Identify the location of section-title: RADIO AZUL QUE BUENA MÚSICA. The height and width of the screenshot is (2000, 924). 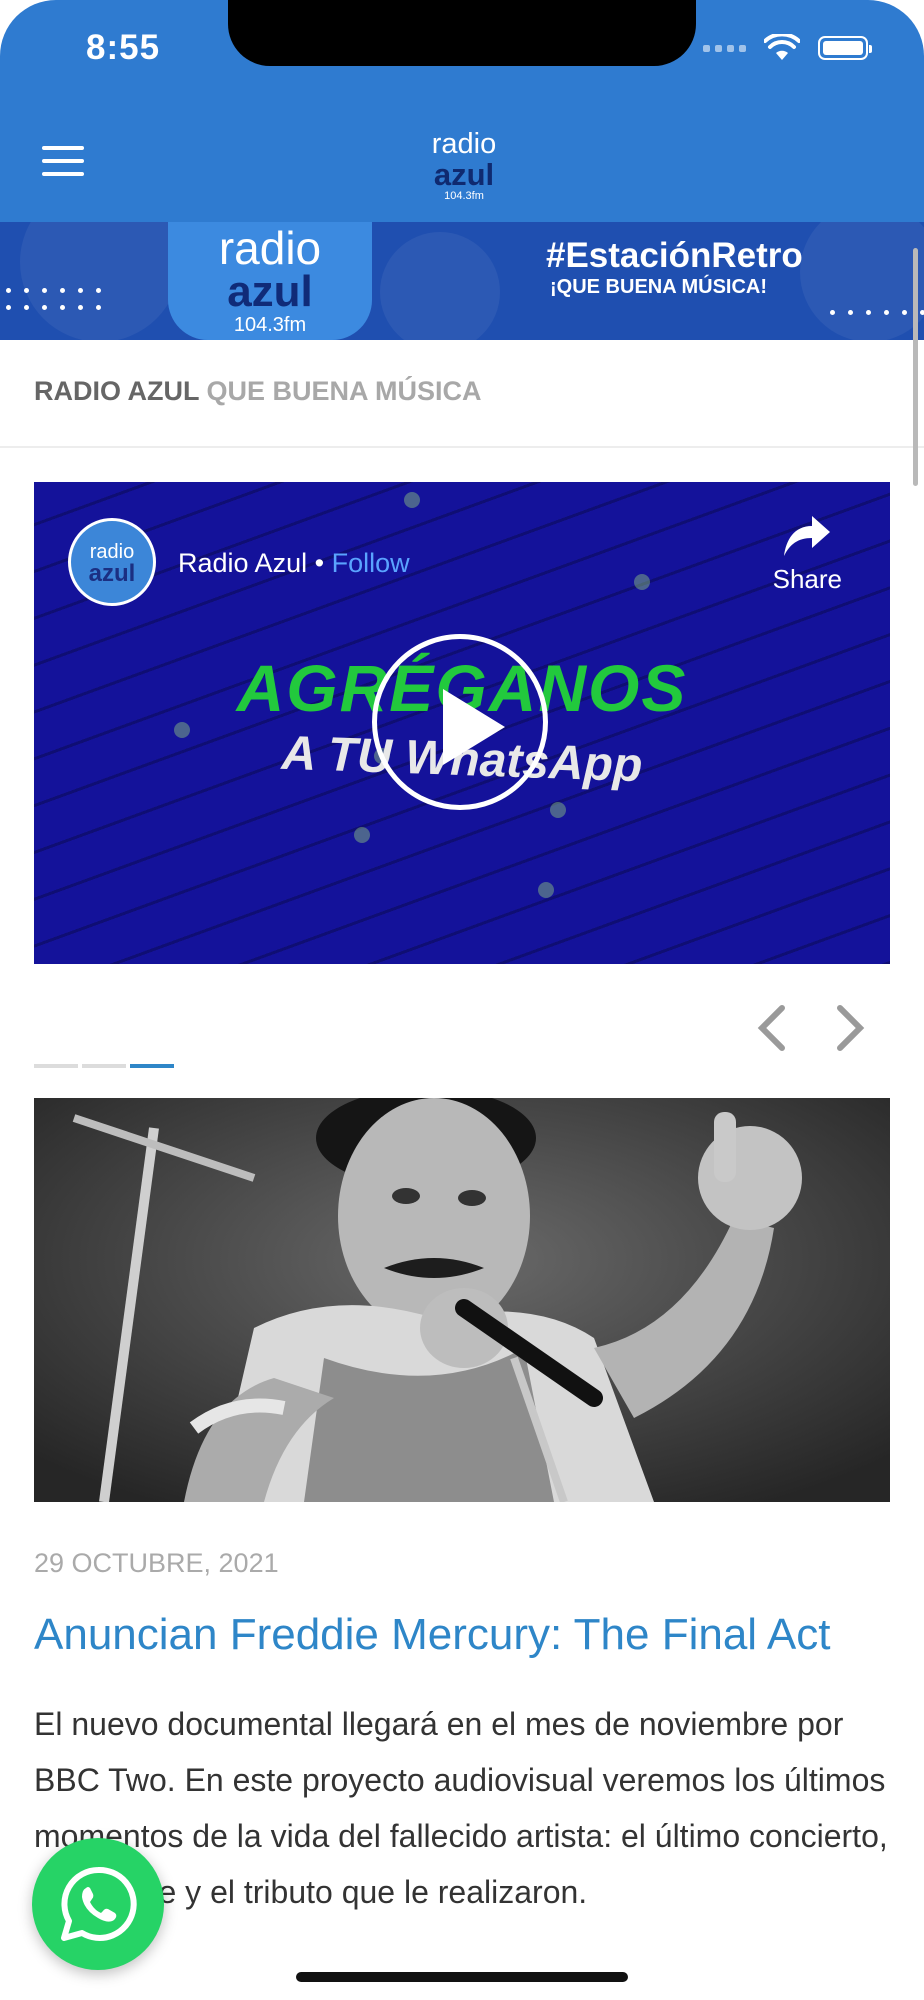
(258, 391).